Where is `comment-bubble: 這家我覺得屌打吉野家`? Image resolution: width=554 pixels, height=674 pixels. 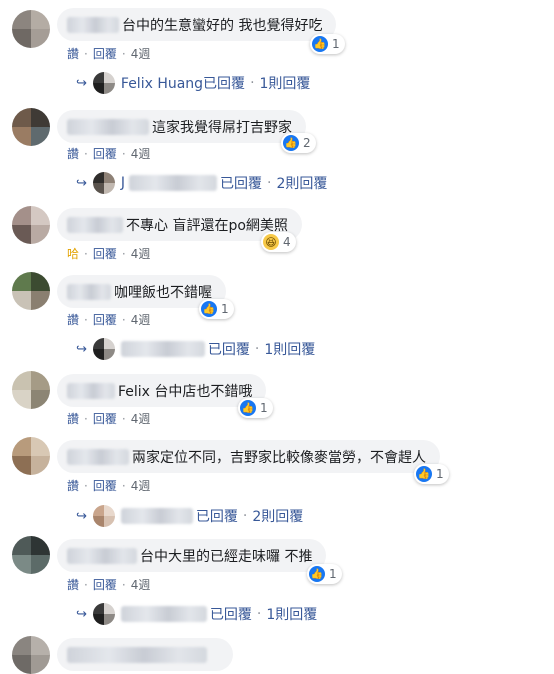 comment-bubble: 這家我覺得屌打吉野家 is located at coordinates (181, 126).